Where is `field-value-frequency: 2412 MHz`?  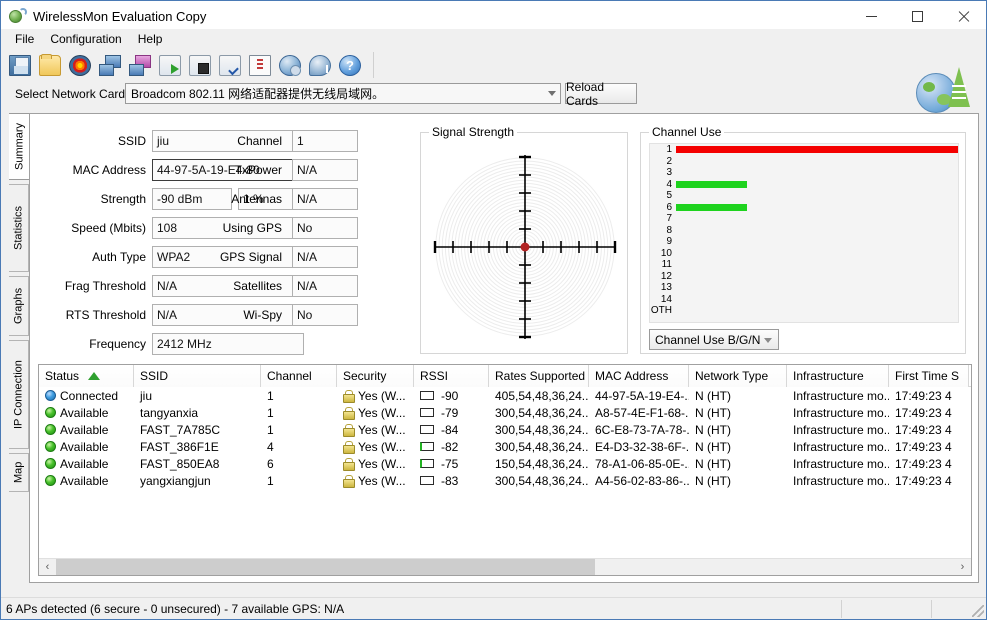 field-value-frequency: 2412 MHz is located at coordinates (228, 344).